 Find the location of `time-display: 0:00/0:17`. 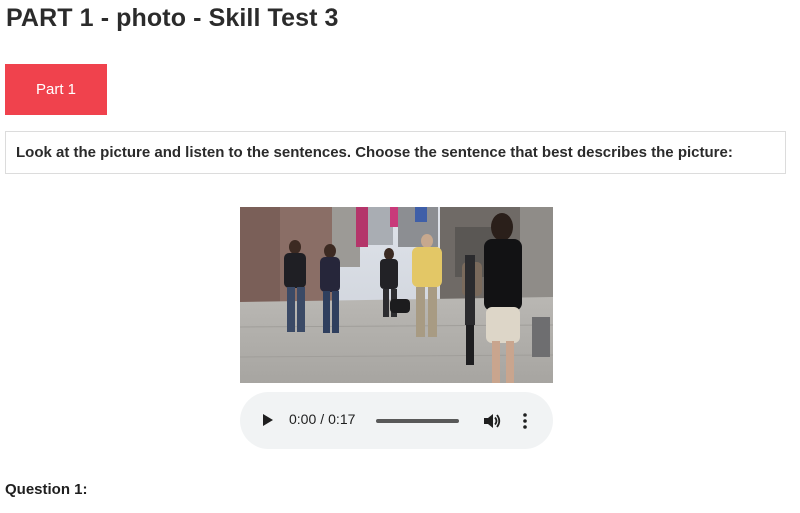

time-display: 0:00/0:17 is located at coordinates (322, 419).